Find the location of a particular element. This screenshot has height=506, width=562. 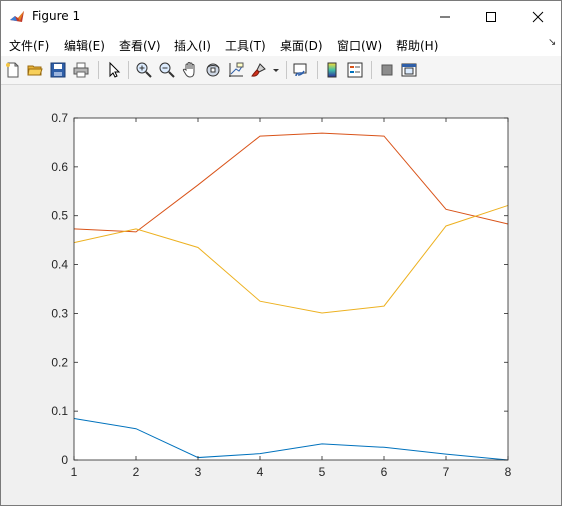

y-tick-label: 0.4 is located at coordinates (59, 265).